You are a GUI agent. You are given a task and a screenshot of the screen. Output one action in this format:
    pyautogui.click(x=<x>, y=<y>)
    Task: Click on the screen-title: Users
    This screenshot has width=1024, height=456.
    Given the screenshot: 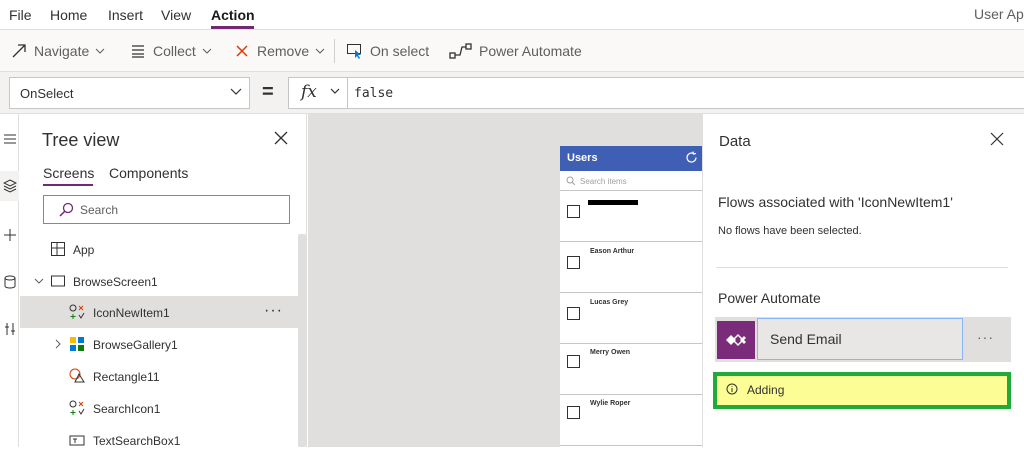 What is the action you would take?
    pyautogui.click(x=582, y=158)
    